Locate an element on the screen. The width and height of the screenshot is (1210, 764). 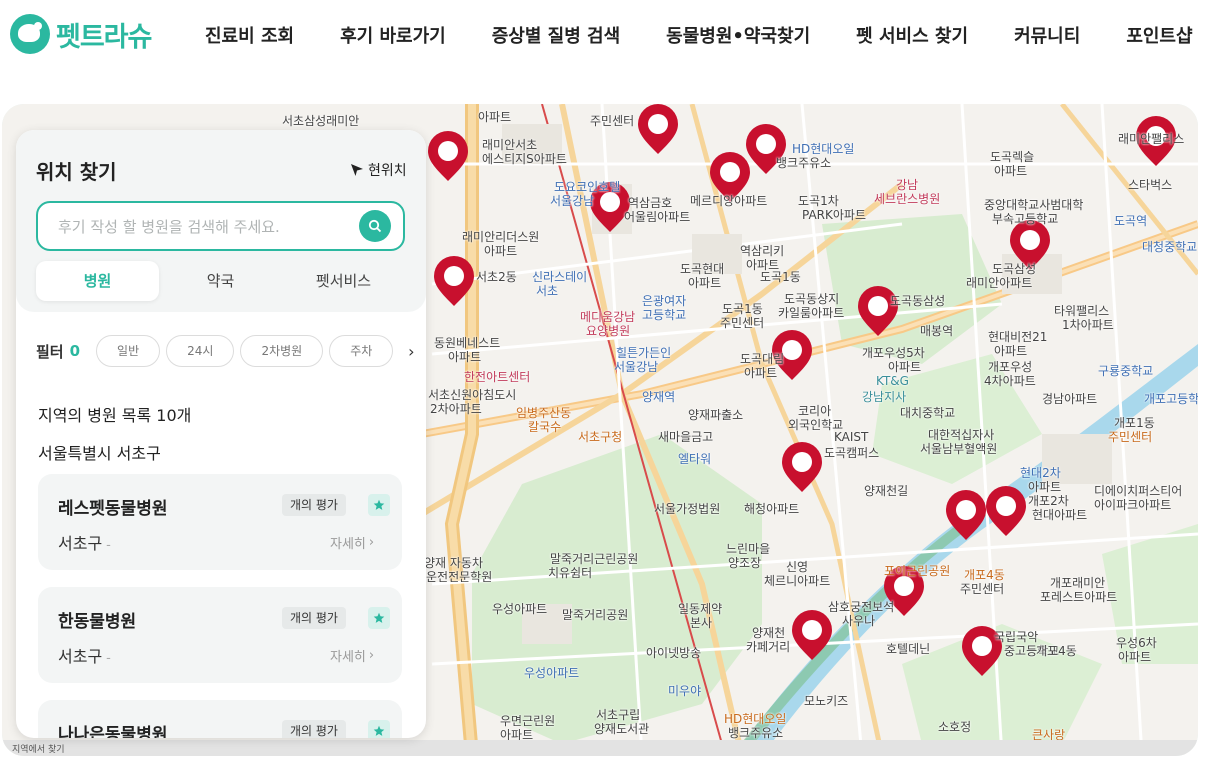
map-place-label: KAIST is located at coordinates (851, 437).